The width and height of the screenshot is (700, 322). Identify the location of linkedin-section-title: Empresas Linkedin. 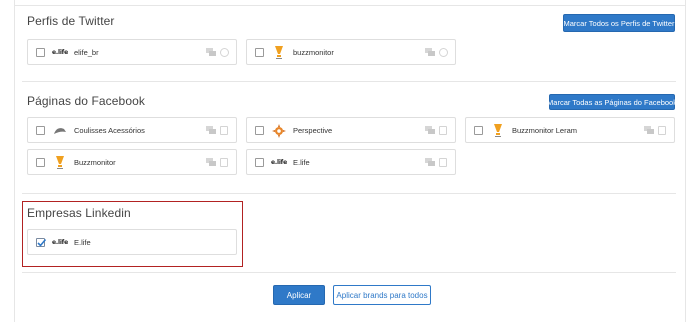
(79, 213).